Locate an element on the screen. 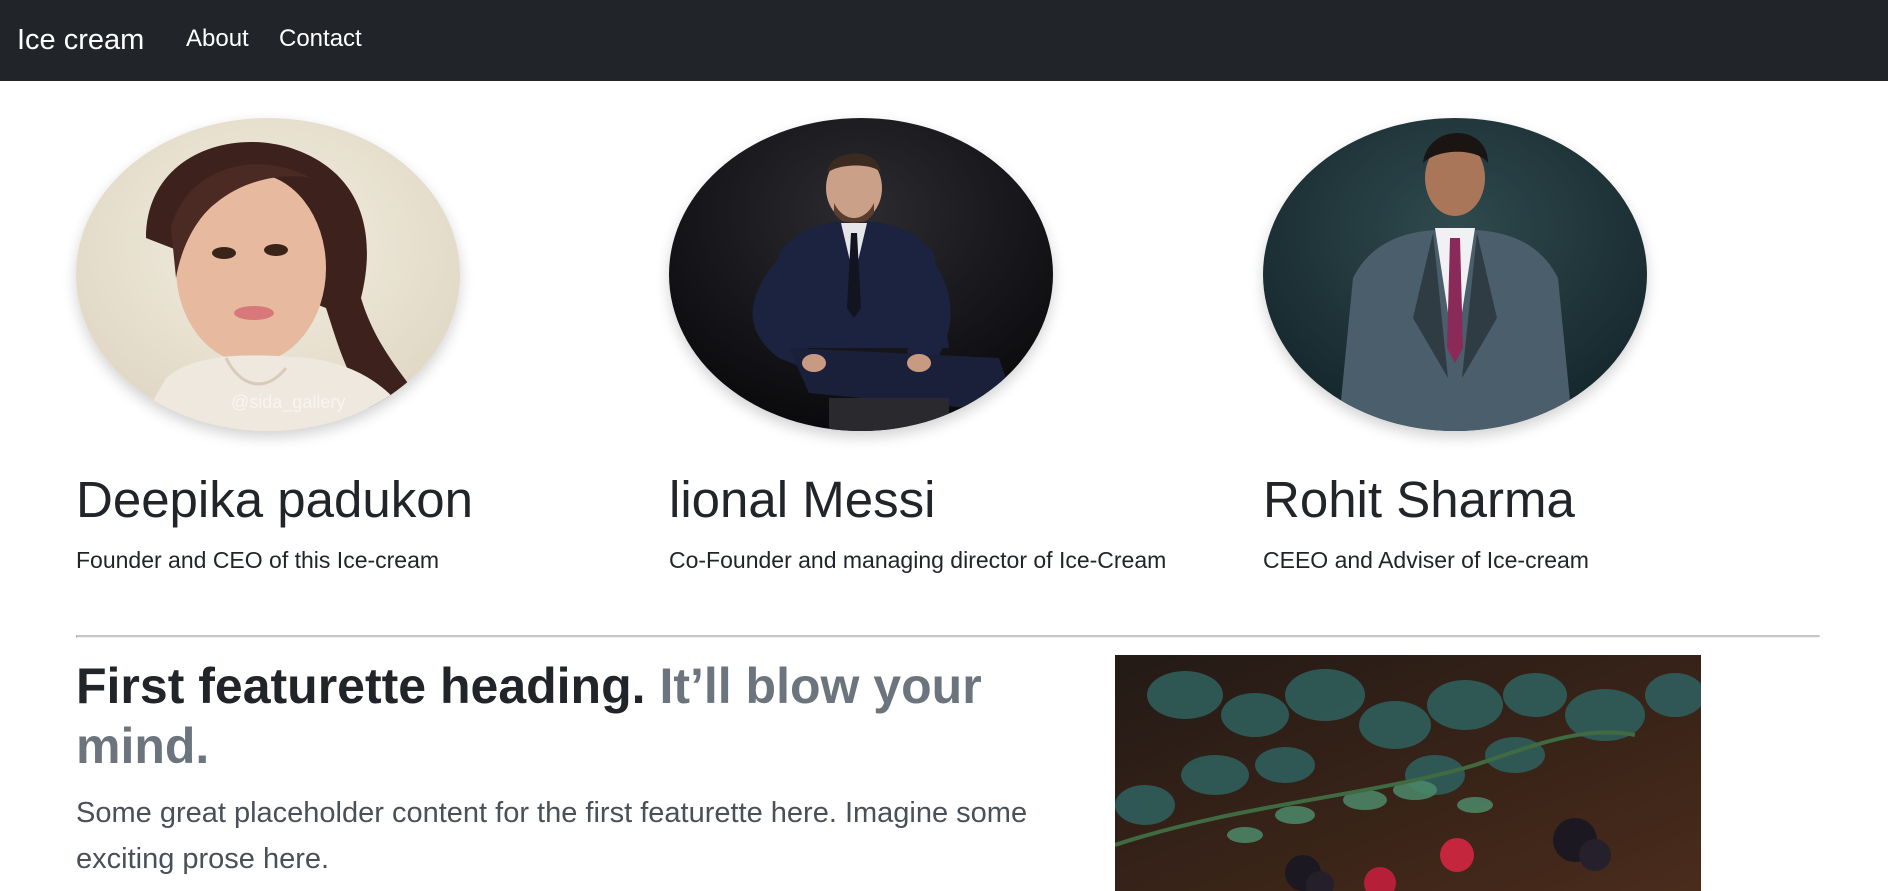  nav-link-about: About is located at coordinates (217, 39).